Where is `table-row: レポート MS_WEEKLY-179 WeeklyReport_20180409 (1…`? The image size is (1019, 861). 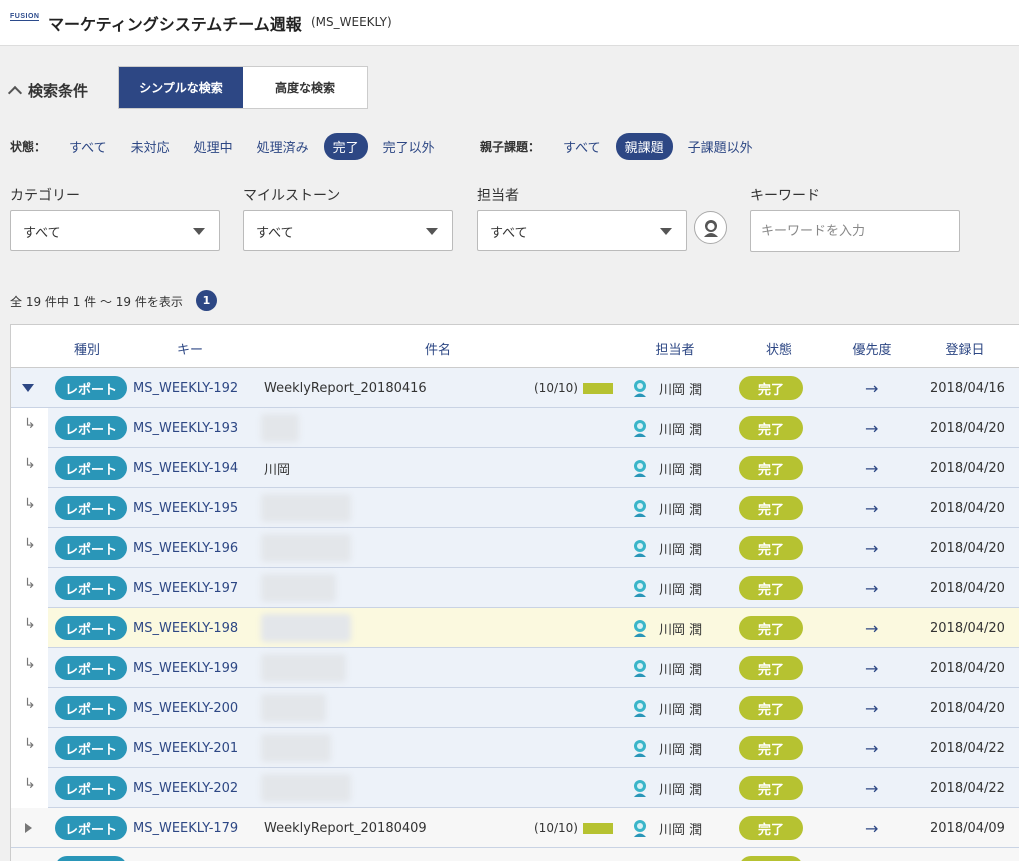 table-row: レポート MS_WEEKLY-179 WeeklyReport_20180409 (1… is located at coordinates (515, 828).